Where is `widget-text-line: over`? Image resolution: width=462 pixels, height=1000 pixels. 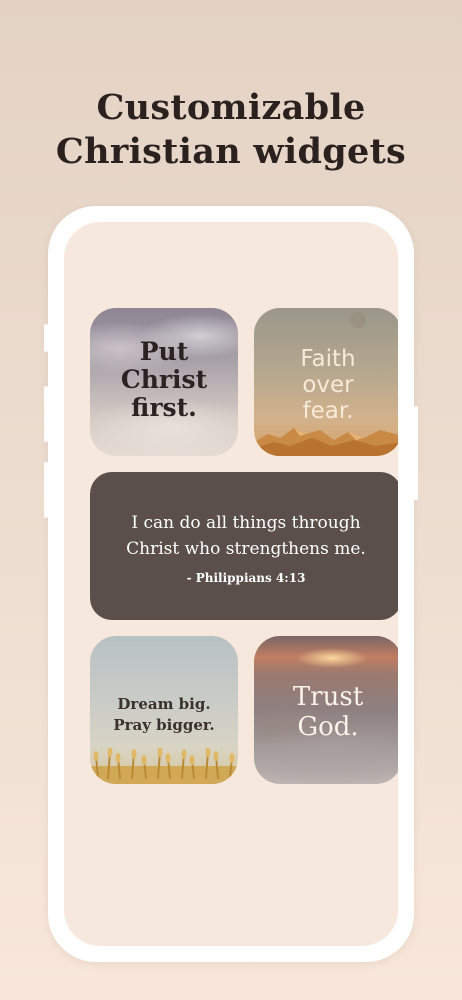
widget-text-line: over is located at coordinates (328, 385).